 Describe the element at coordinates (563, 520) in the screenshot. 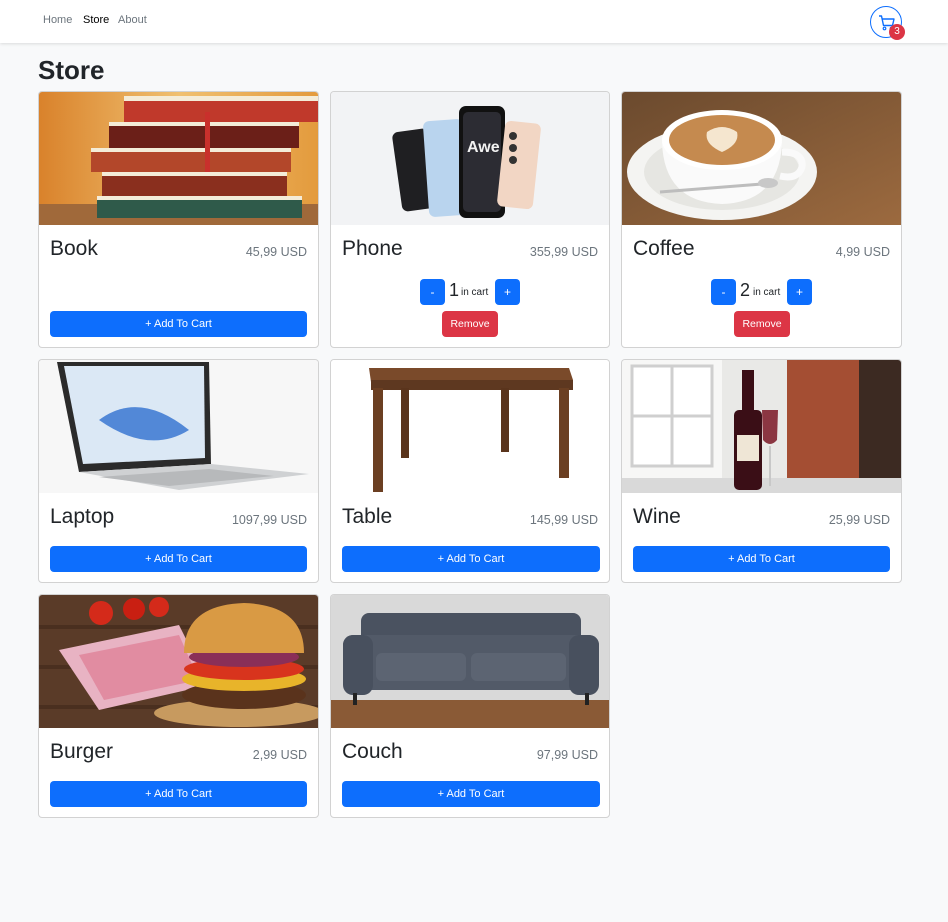

I see `product-price: 145,99 USD` at that location.